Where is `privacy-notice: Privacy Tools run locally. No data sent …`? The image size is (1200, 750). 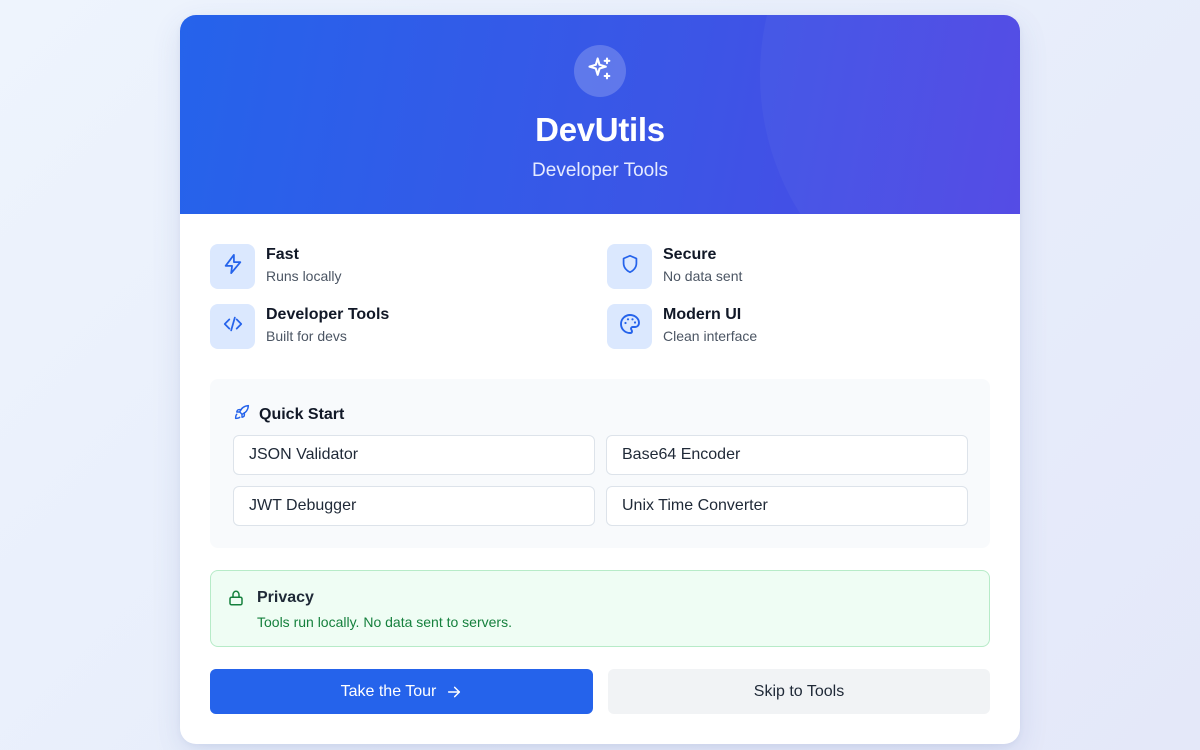
privacy-notice: Privacy Tools run locally. No data sent … is located at coordinates (600, 608).